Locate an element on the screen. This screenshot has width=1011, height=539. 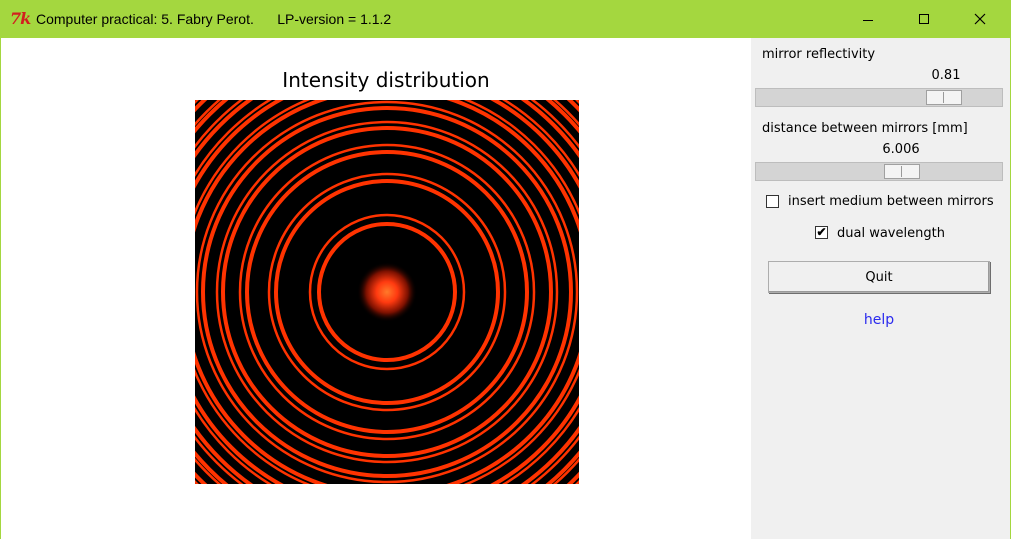
center-spot is located at coordinates (387, 292).